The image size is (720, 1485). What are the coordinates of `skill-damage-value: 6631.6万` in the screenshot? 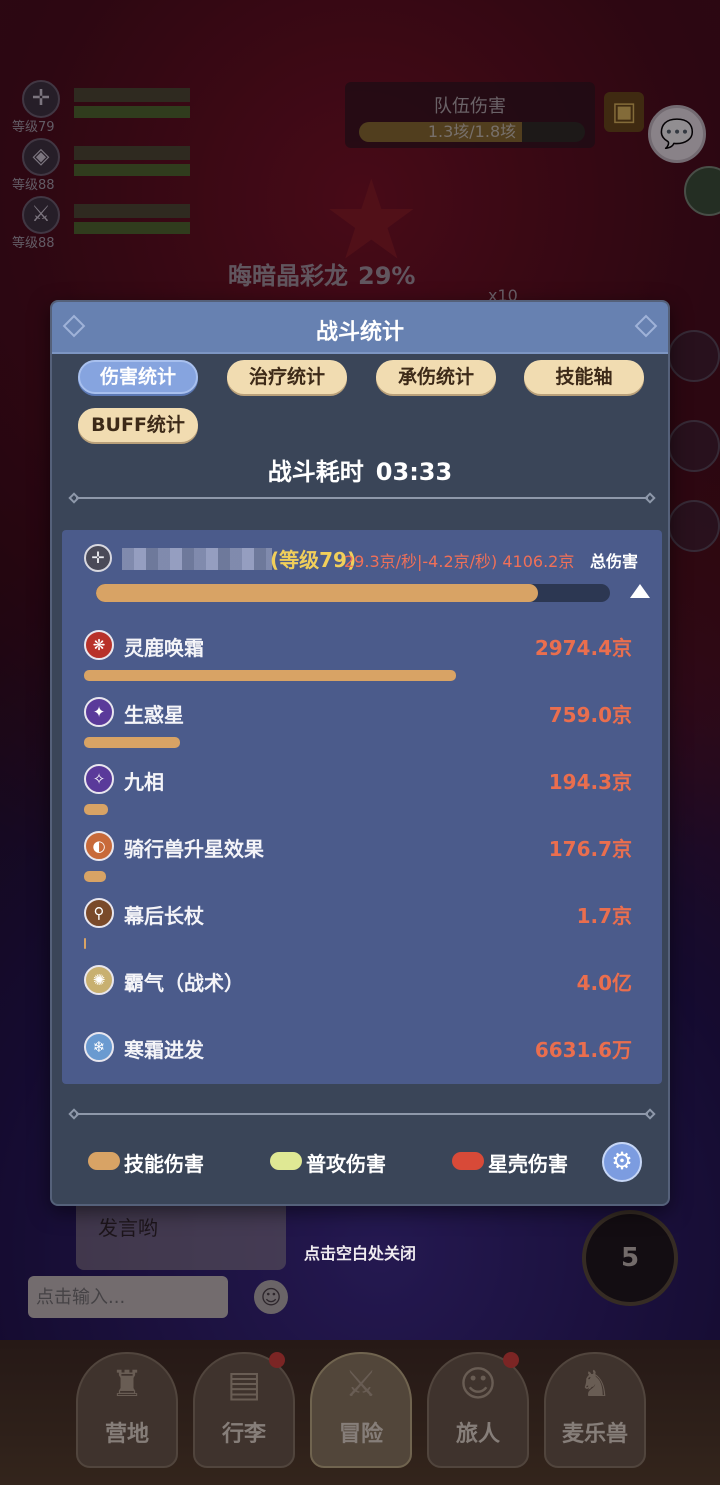 It's located at (583, 1050).